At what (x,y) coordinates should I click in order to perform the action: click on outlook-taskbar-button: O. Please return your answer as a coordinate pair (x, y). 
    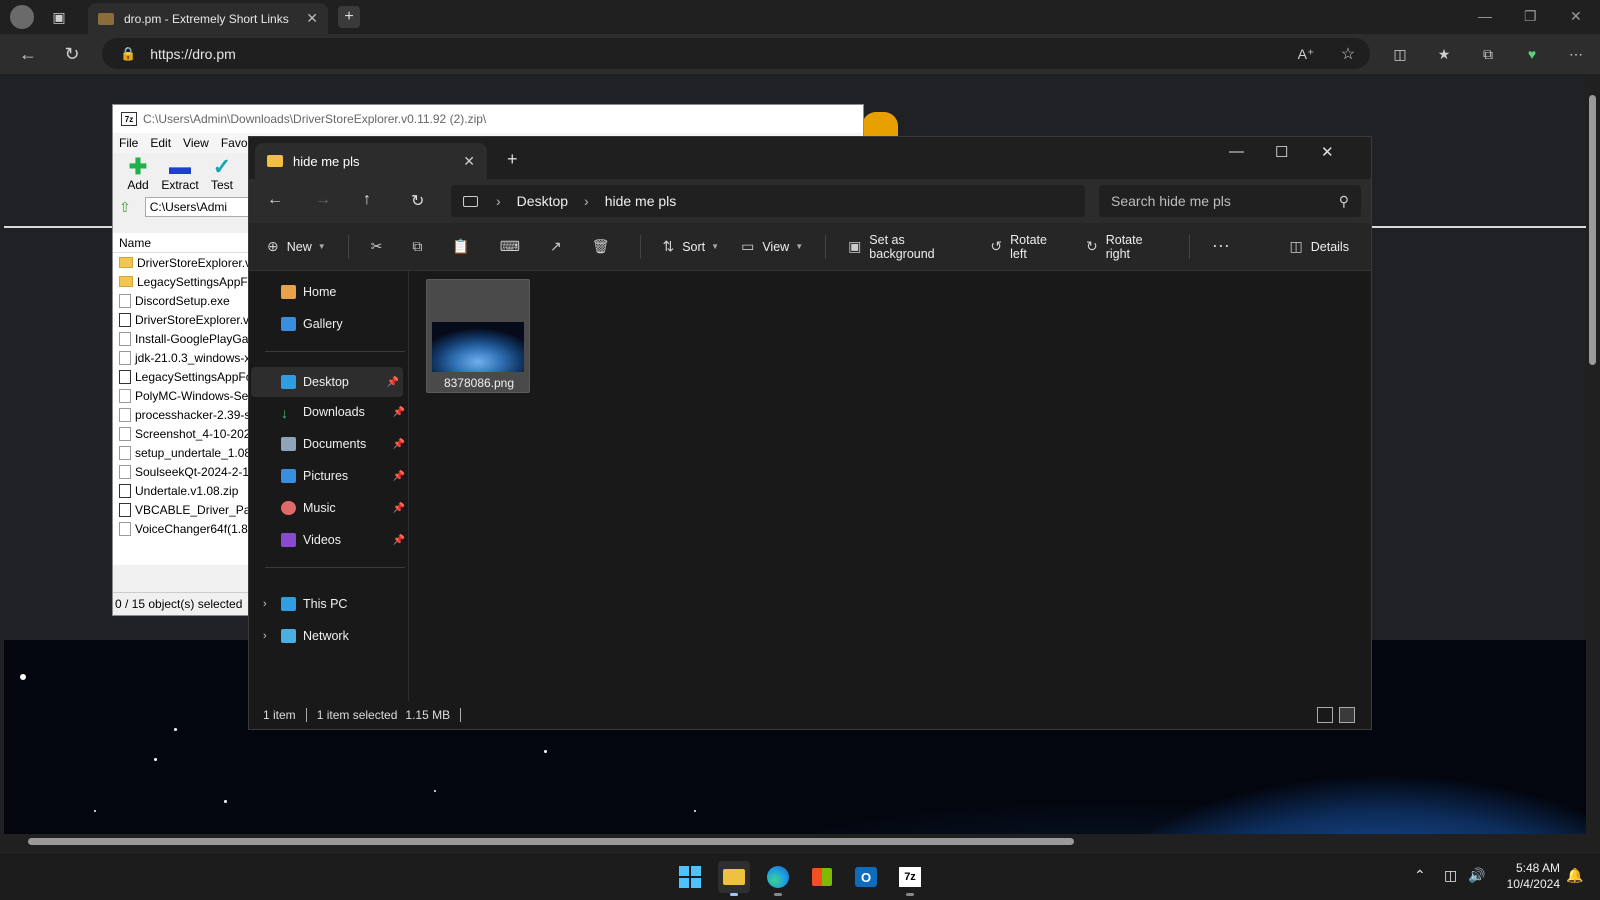
    Looking at the image, I should click on (866, 877).